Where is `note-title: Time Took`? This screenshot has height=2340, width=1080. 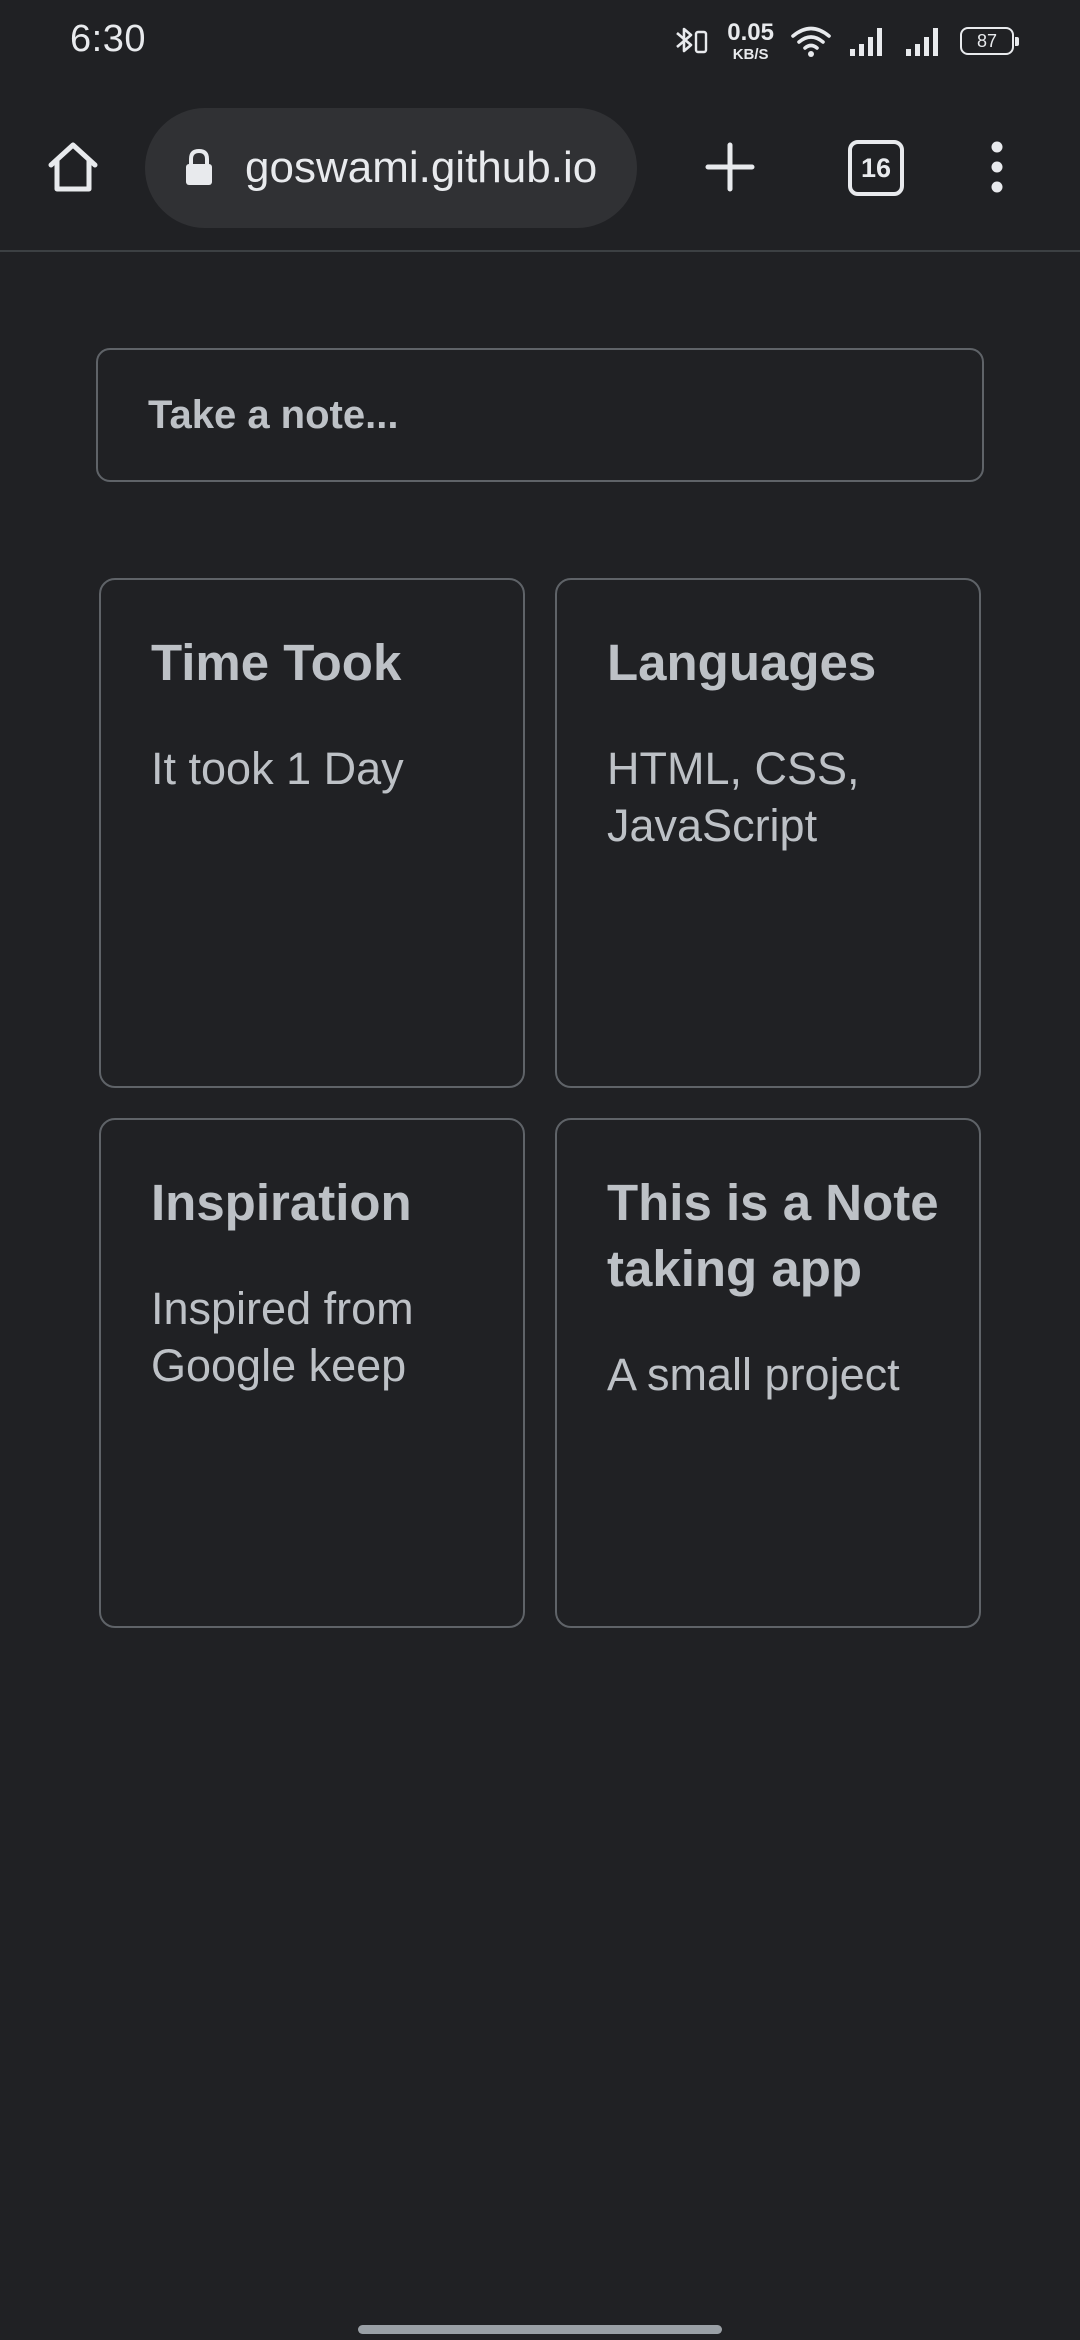 note-title: Time Took is located at coordinates (276, 662).